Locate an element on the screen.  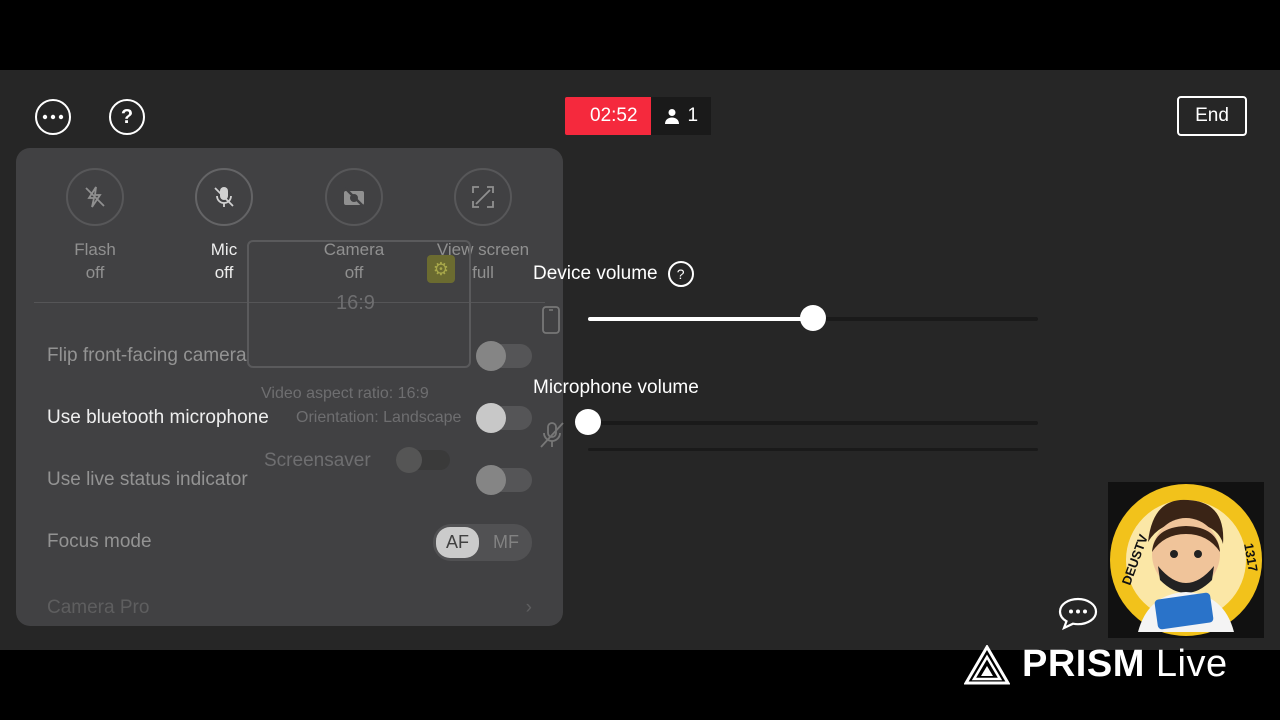
device-volume-slider is located at coordinates (813, 318).